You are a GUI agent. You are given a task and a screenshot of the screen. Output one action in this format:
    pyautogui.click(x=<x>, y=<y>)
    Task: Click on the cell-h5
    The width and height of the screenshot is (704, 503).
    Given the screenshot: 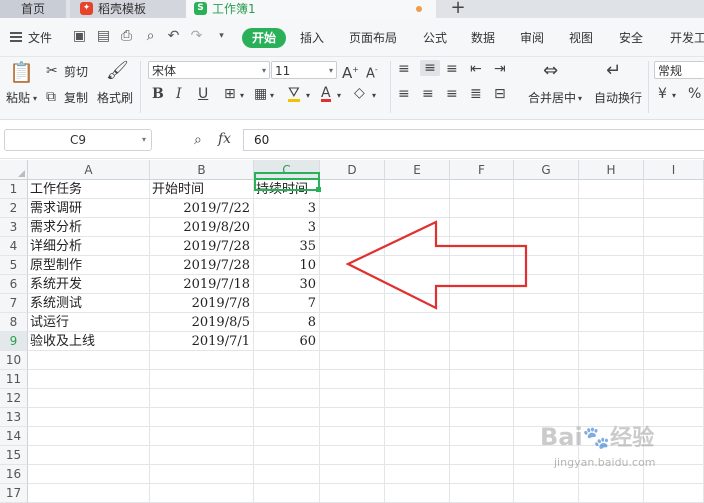 What is the action you would take?
    pyautogui.click(x=611, y=265)
    